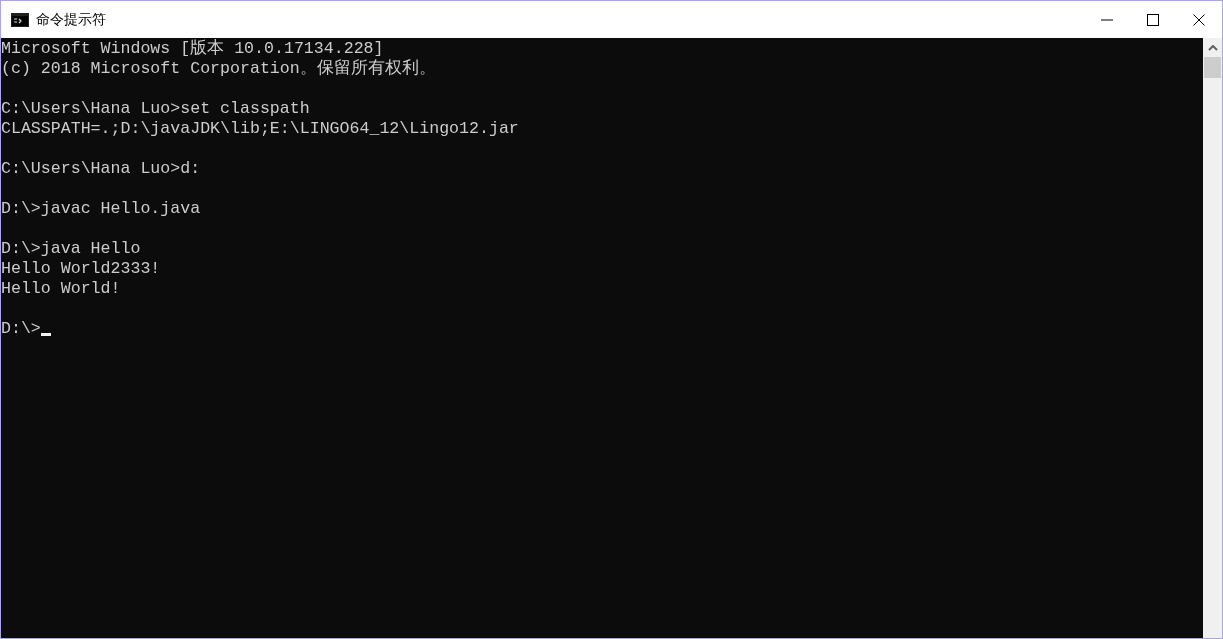 This screenshot has height=639, width=1223. I want to click on close-icon, so click(1199, 19).